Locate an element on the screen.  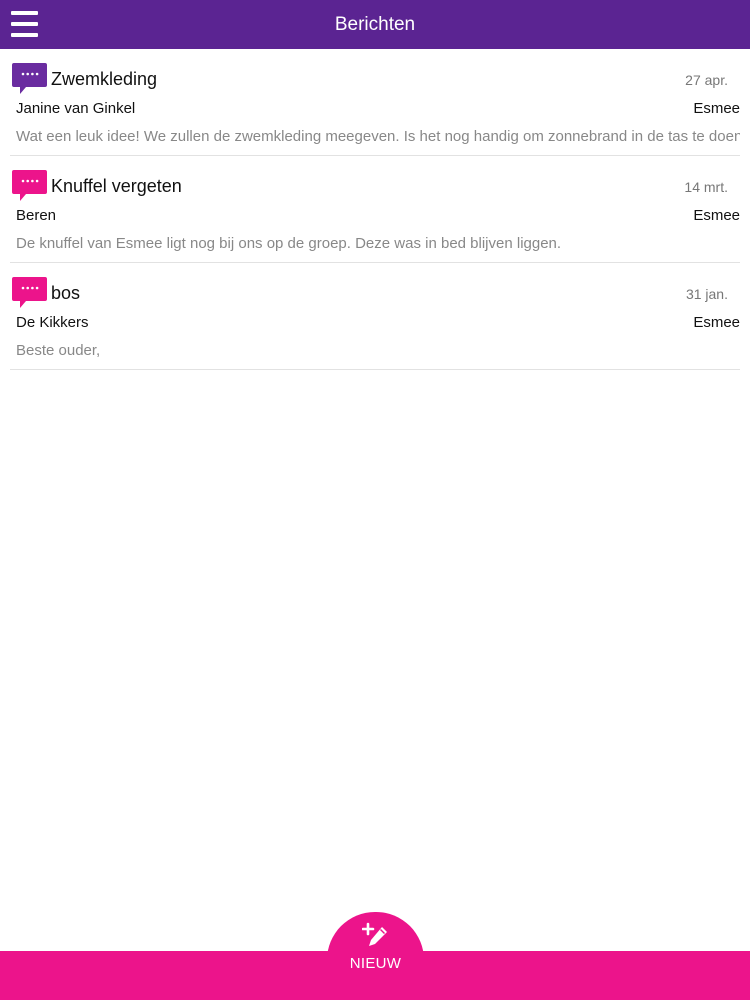
message-date: 27 apr. is located at coordinates (706, 80).